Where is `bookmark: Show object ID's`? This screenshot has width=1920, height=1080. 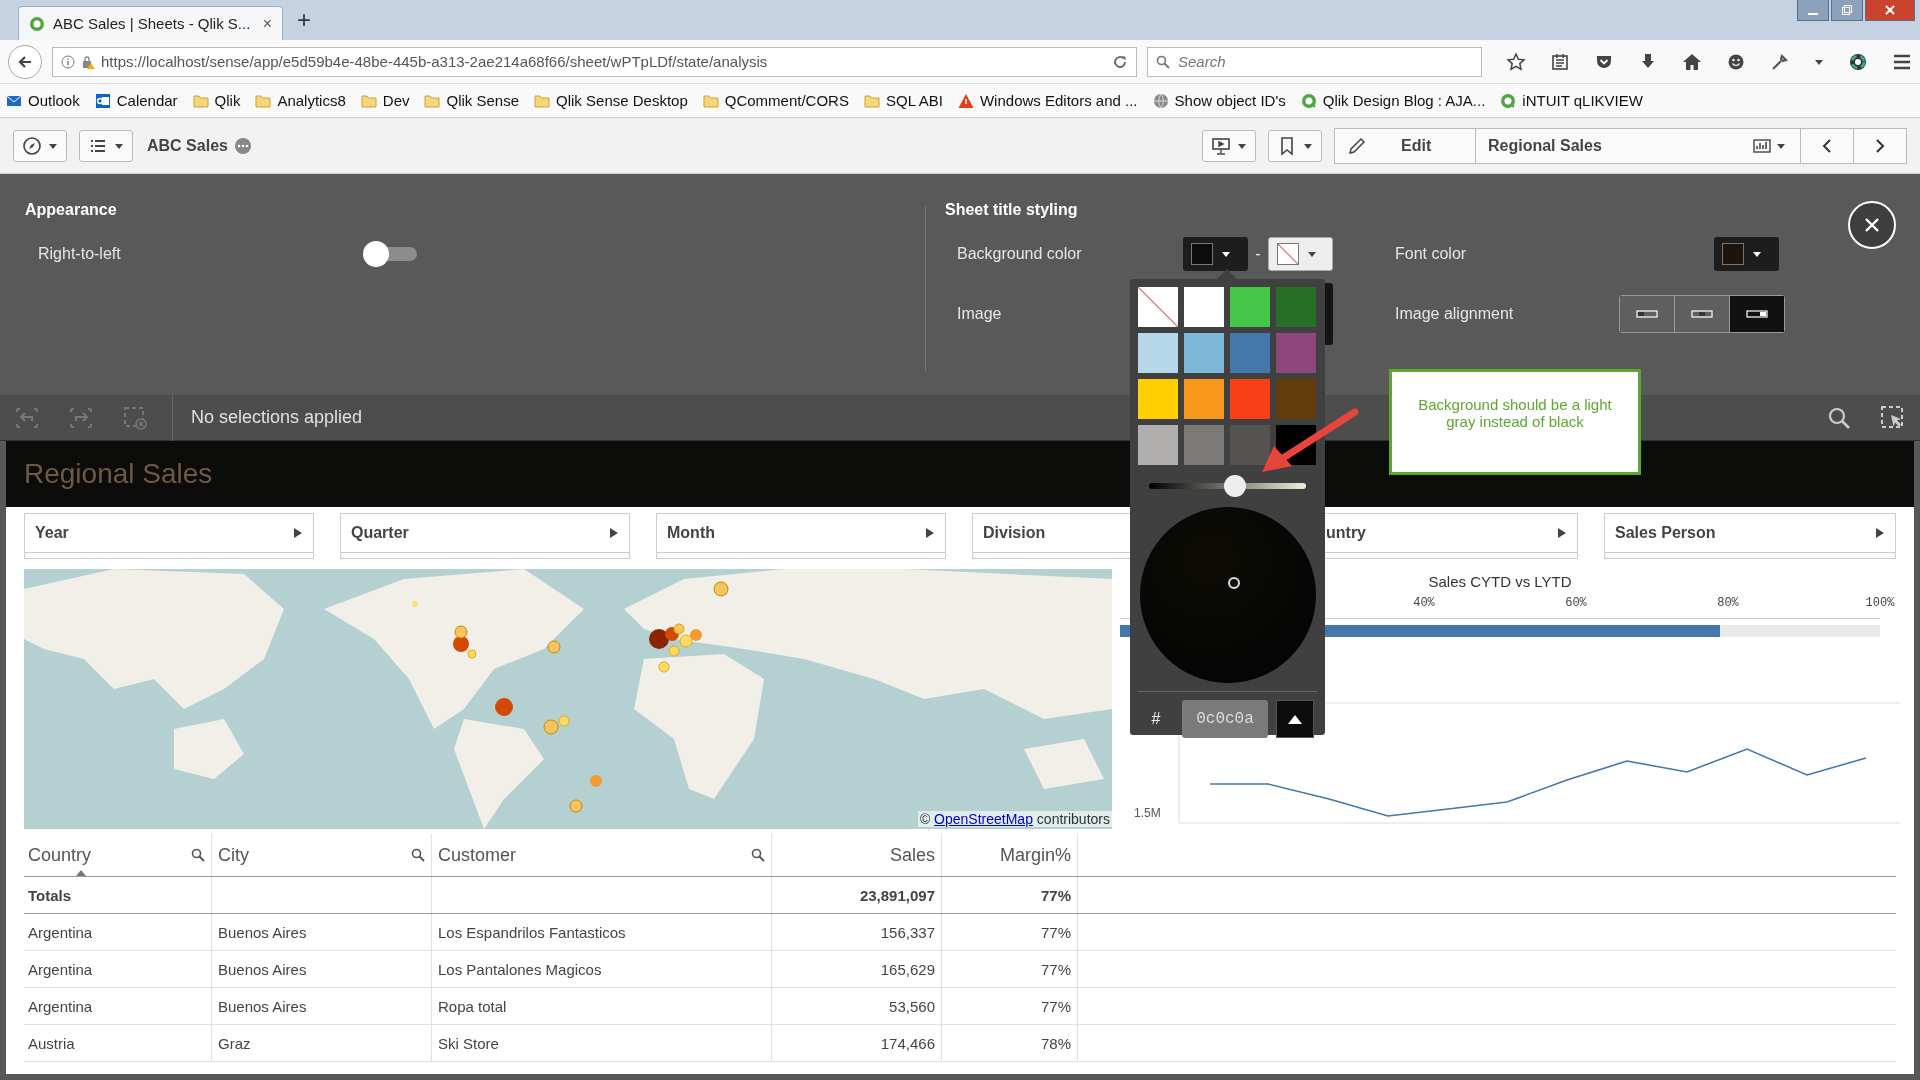 bookmark: Show object ID's is located at coordinates (1219, 100).